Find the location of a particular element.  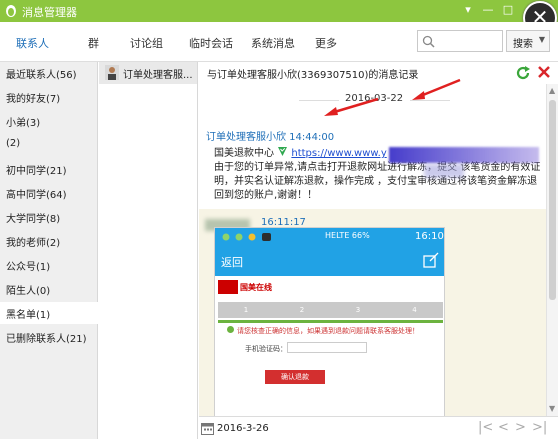

phone-time: 16:10 is located at coordinates (429, 236).